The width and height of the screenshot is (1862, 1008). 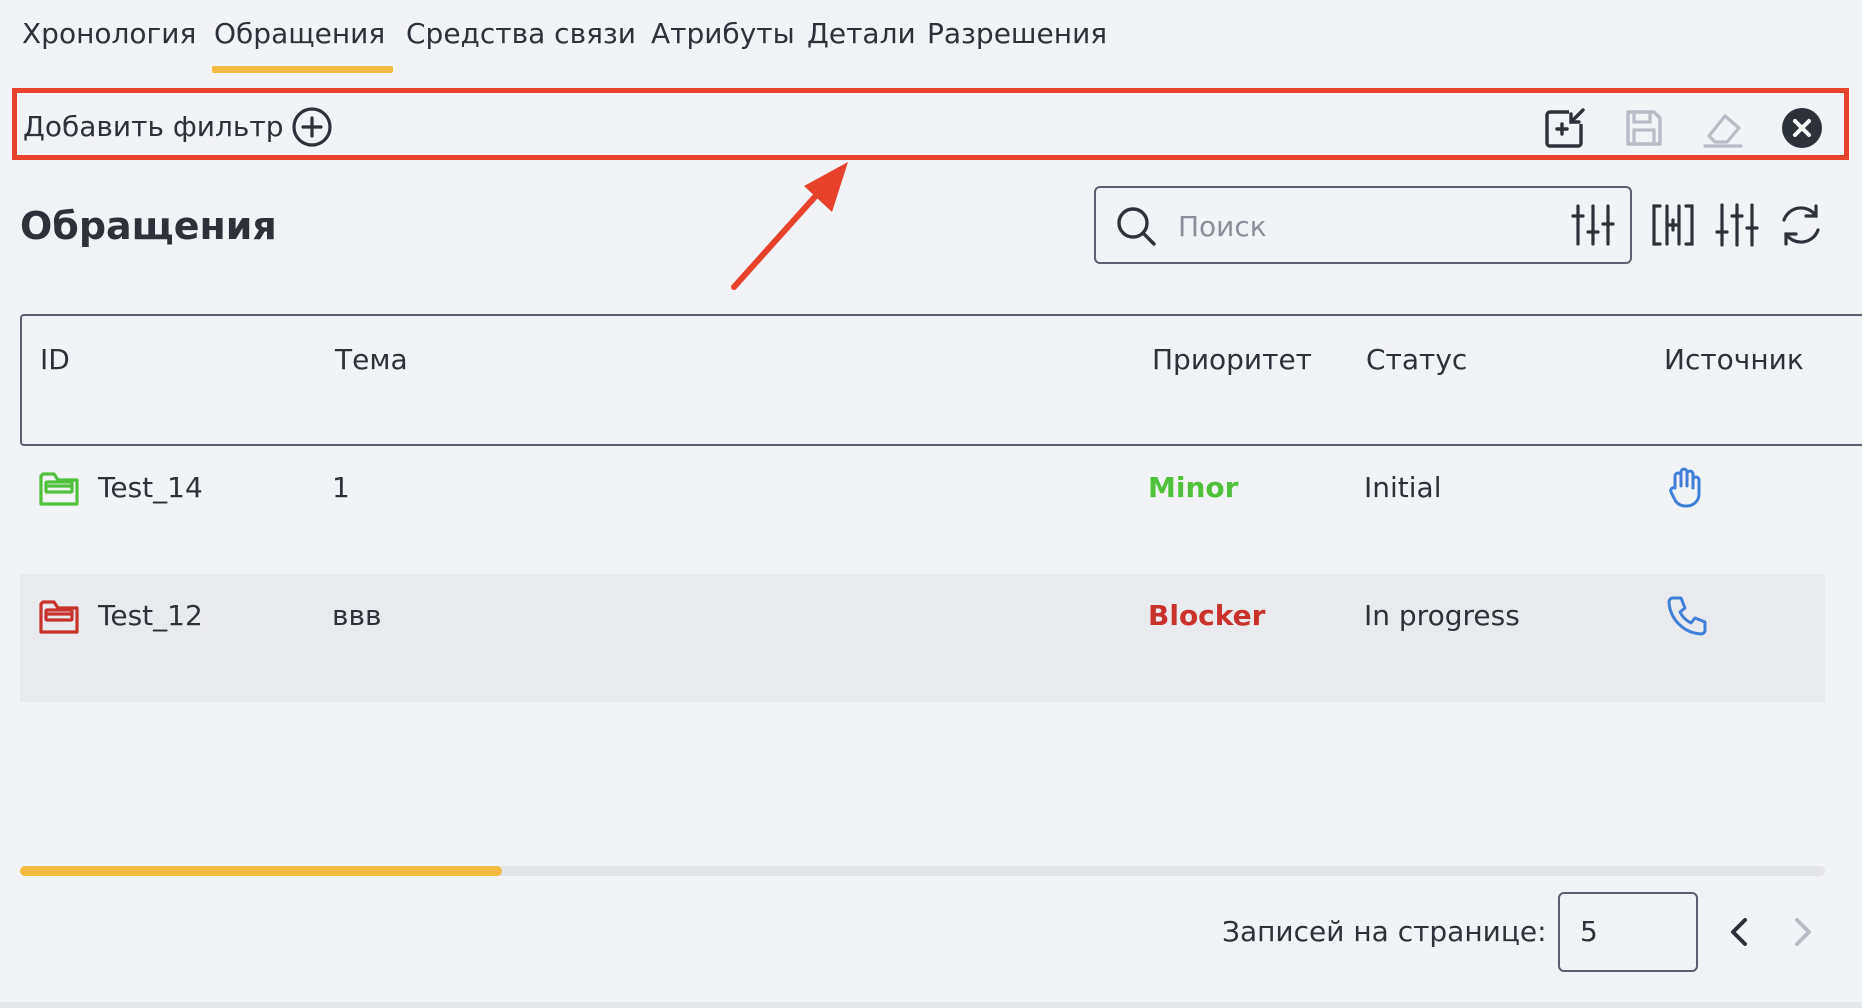 What do you see at coordinates (1589, 931) in the screenshot?
I see `rows-per-page-value: 5` at bounding box center [1589, 931].